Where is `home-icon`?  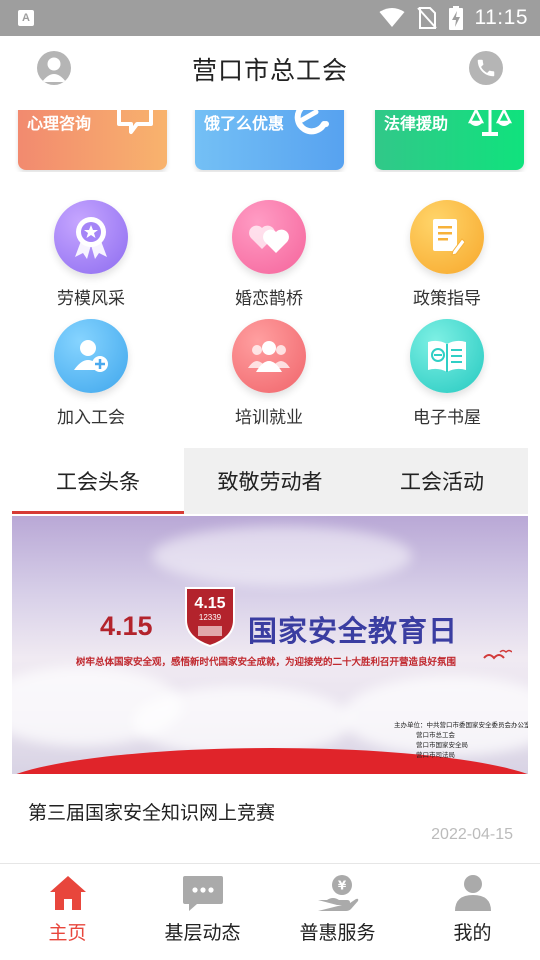 home-icon is located at coordinates (67, 893).